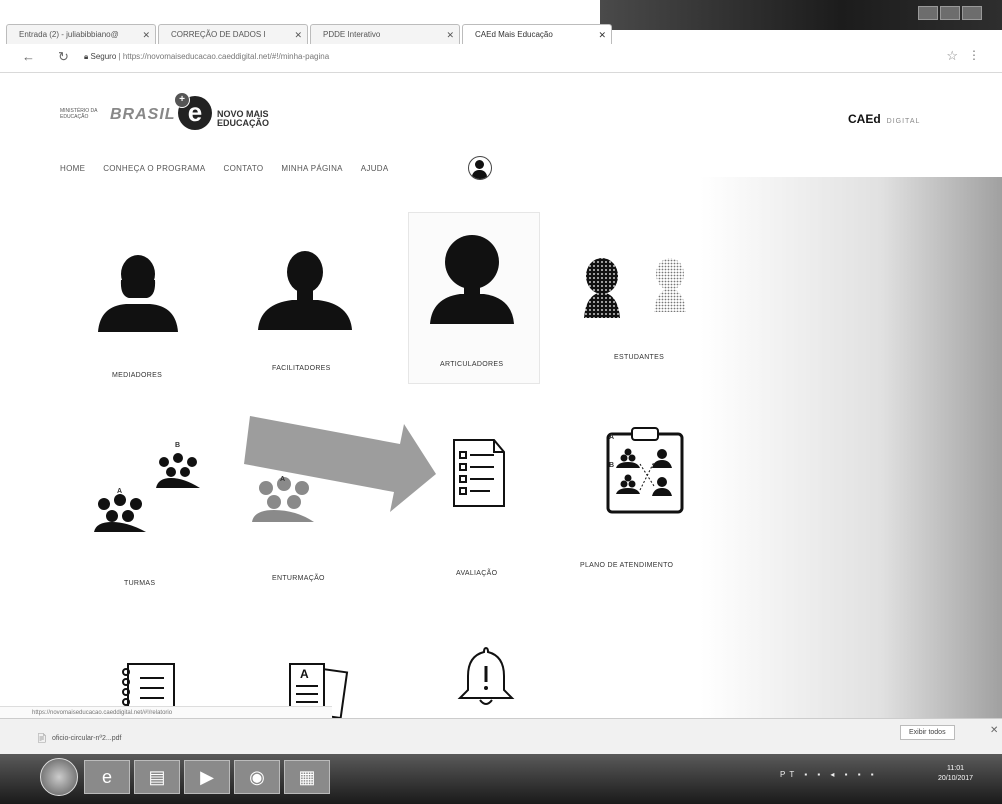  What do you see at coordinates (139, 583) in the screenshot?
I see `tile-label-turmas: TURMAS` at bounding box center [139, 583].